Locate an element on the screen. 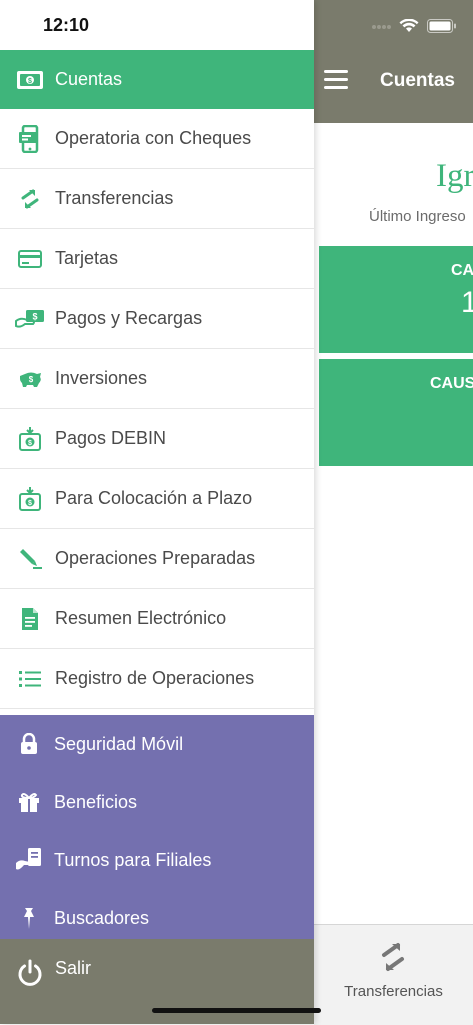 The width and height of the screenshot is (473, 1025). menu-item-pagos-debin: $ Pagos DEBIN is located at coordinates (157, 439).